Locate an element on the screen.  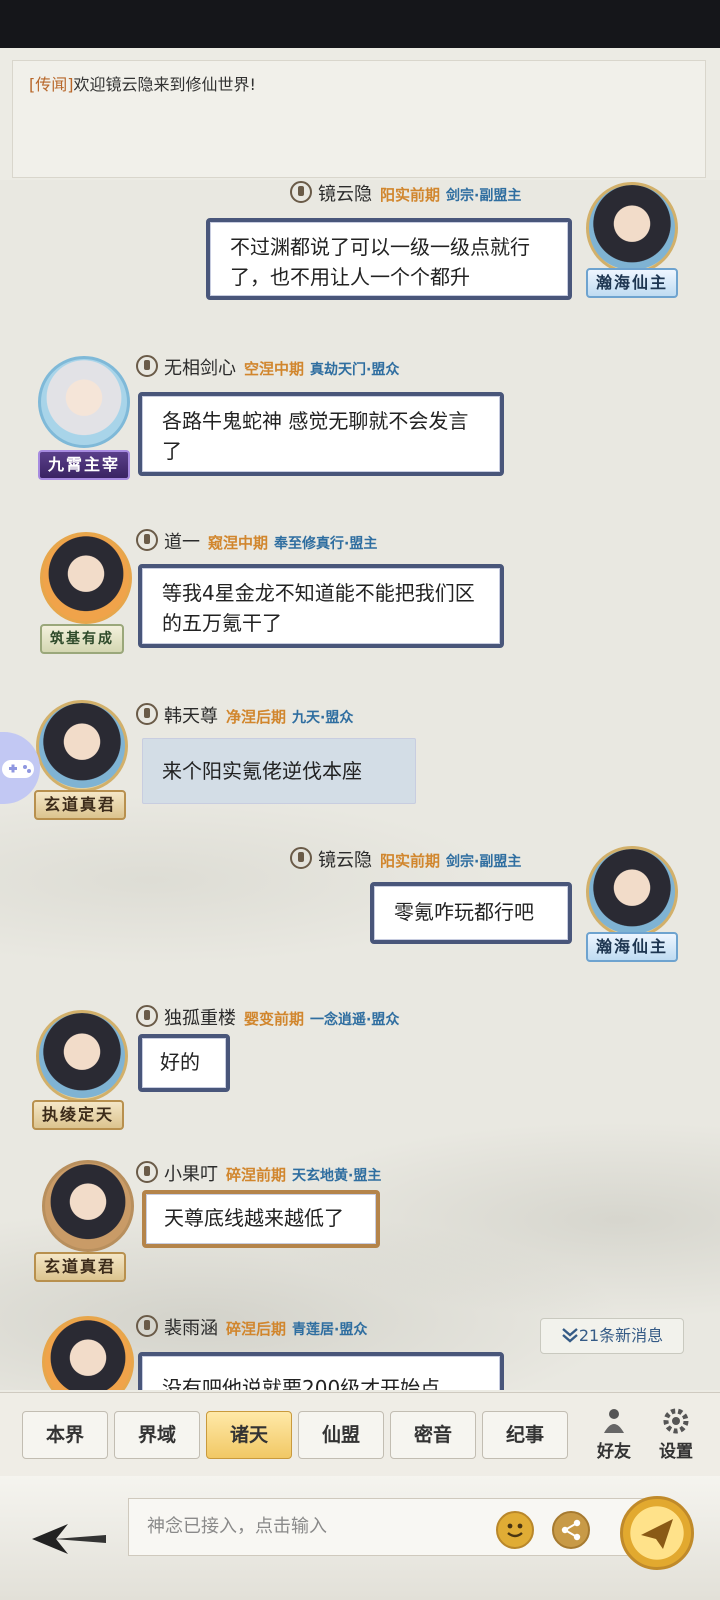
friends-button: 好友 is located at coordinates (614, 1437).